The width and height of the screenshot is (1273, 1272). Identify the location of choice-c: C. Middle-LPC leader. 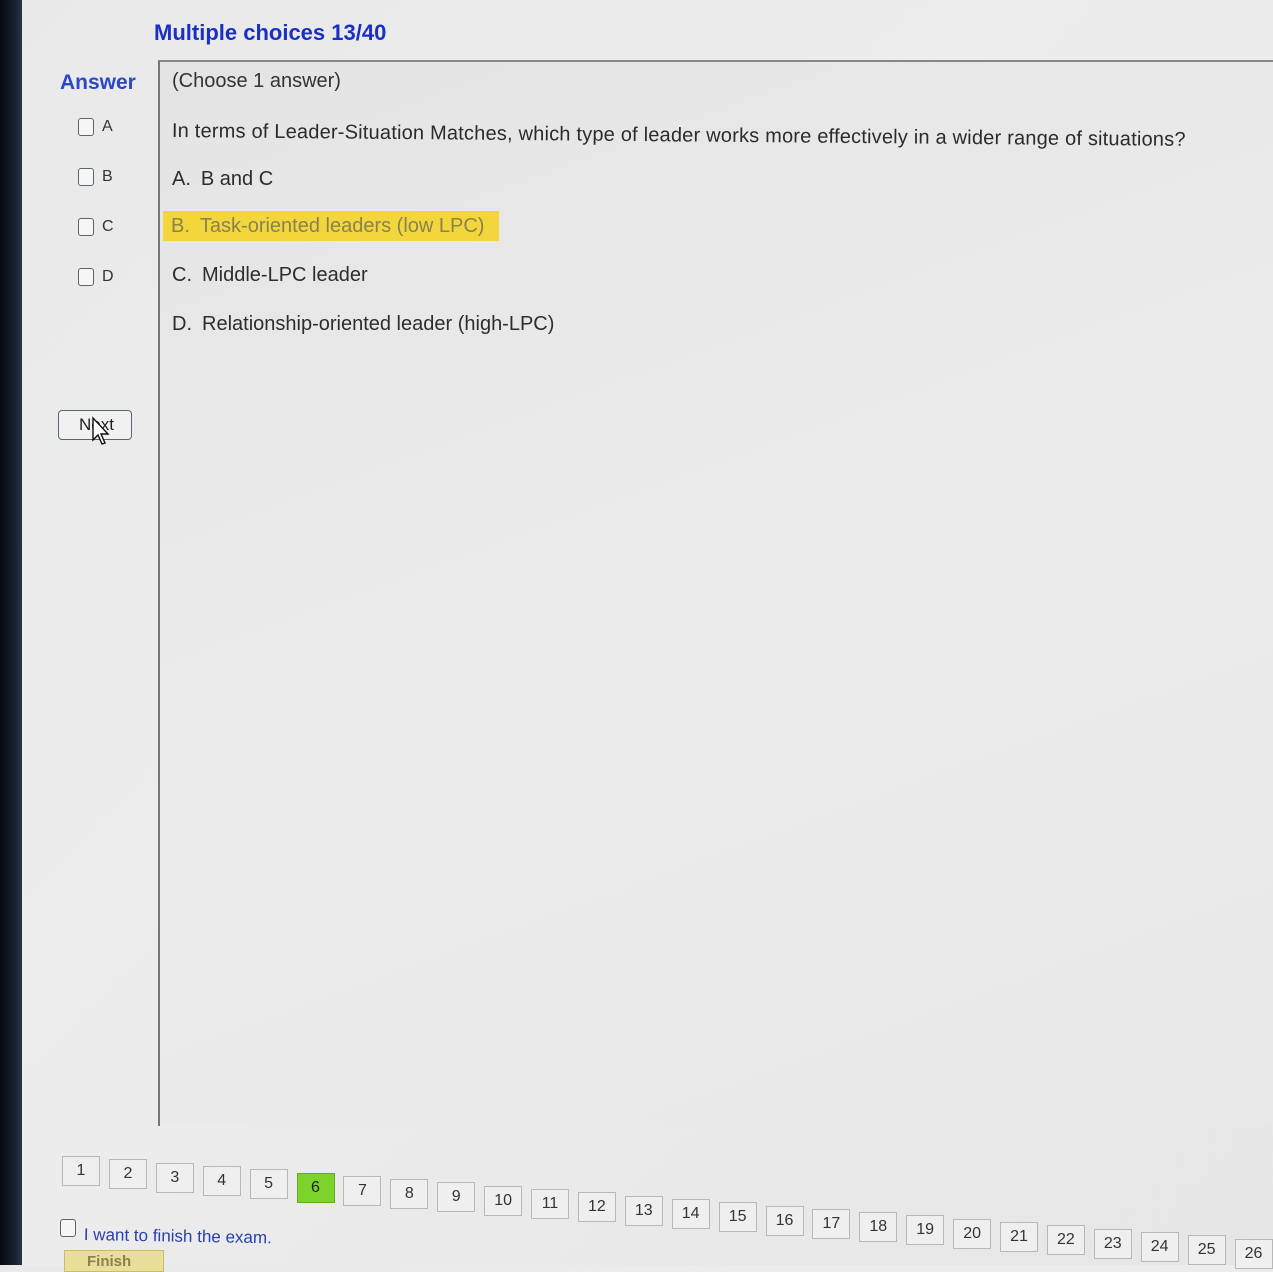
(270, 275).